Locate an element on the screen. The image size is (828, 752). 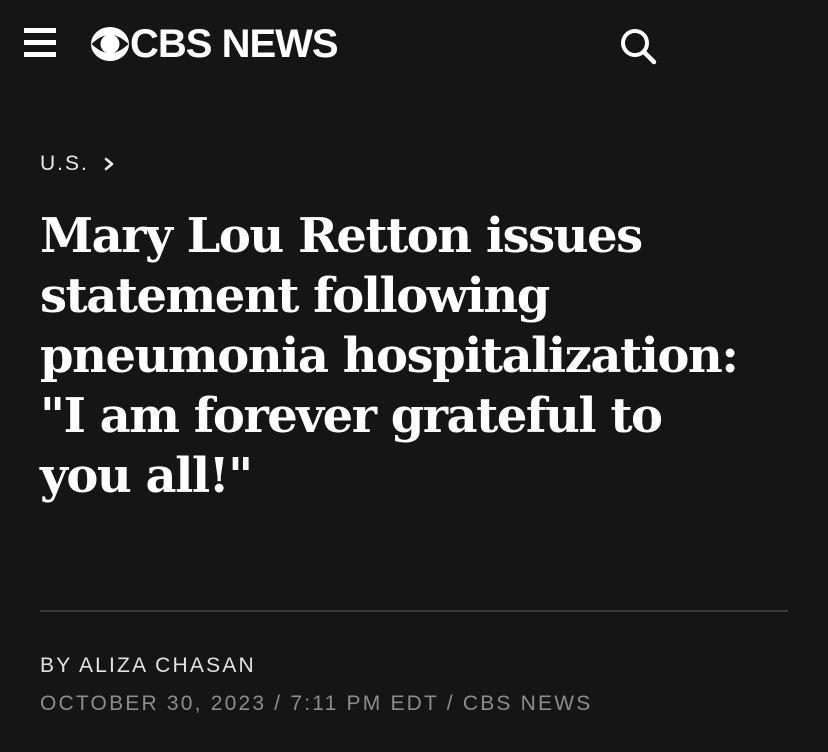
byline-prefix: BY is located at coordinates (56, 665).